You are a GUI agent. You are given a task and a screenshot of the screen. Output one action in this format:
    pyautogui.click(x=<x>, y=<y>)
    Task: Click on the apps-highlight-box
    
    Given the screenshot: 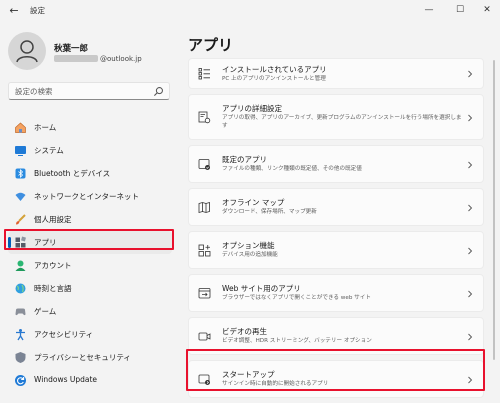 What is the action you would take?
    pyautogui.click(x=89, y=239)
    